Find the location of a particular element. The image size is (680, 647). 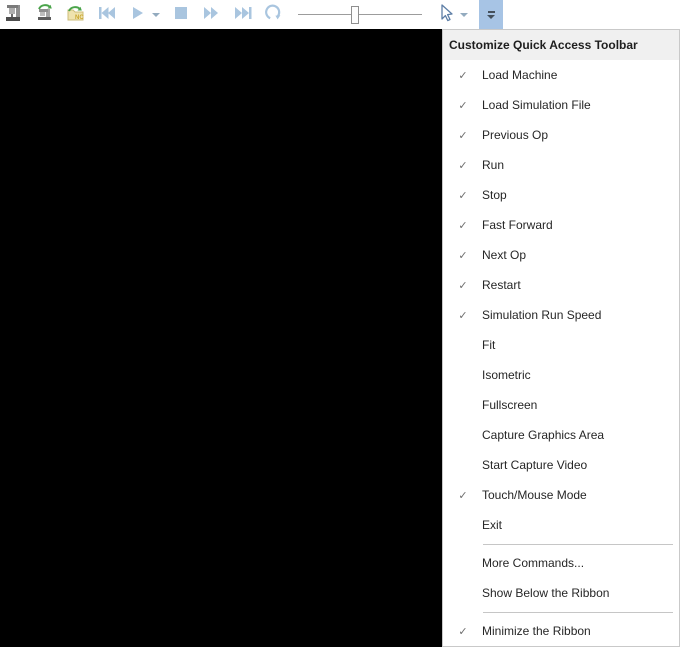

menu-item-start-capture-video: Start Capture Video is located at coordinates (561, 465).